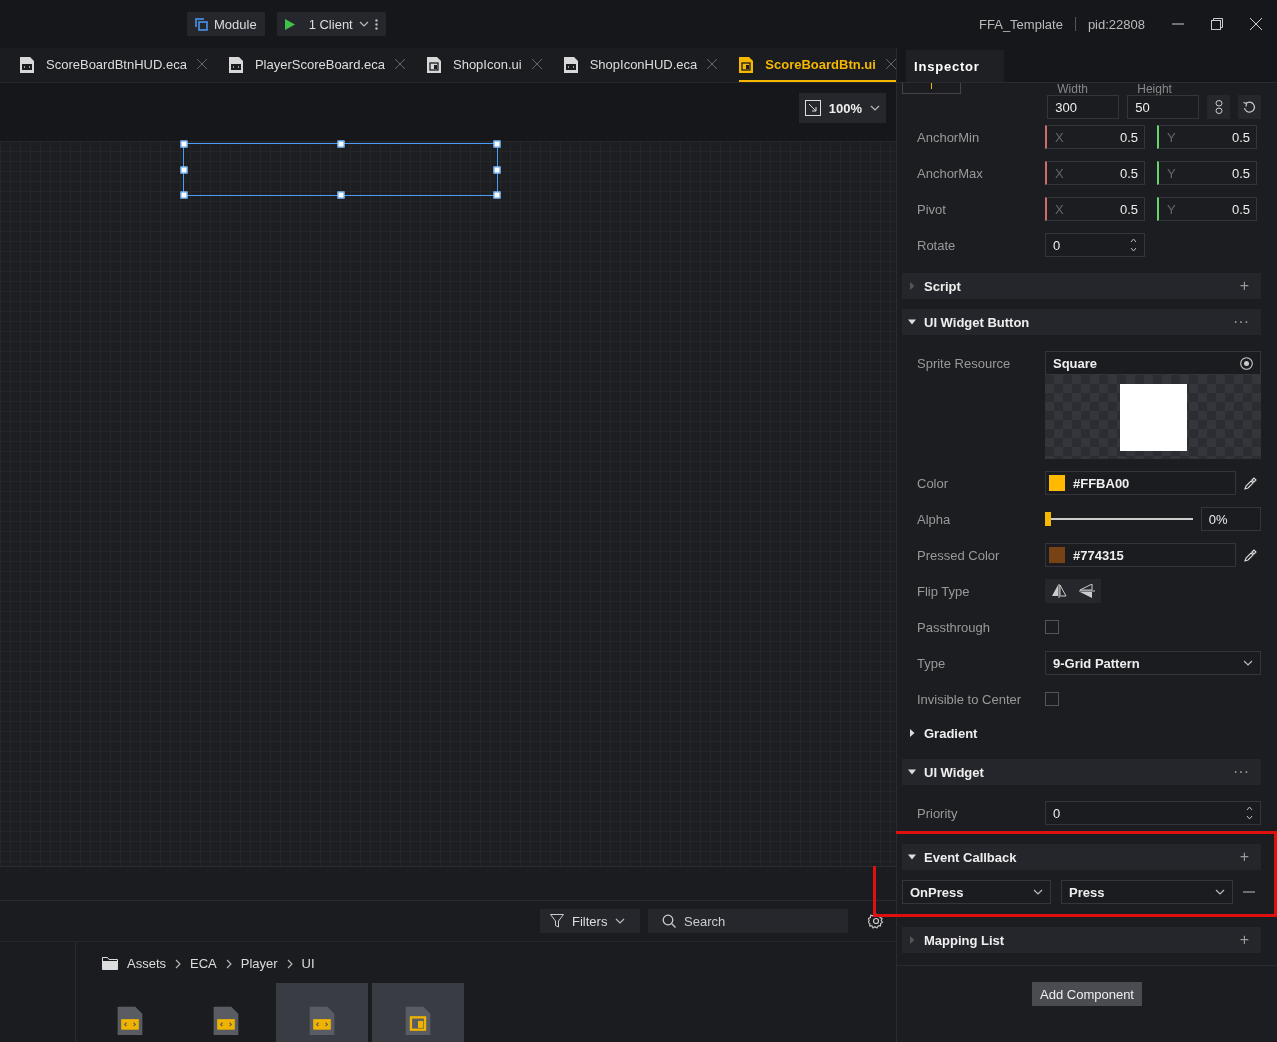 The height and width of the screenshot is (1042, 1277). What do you see at coordinates (590, 921) in the screenshot?
I see `filters-button: Filters` at bounding box center [590, 921].